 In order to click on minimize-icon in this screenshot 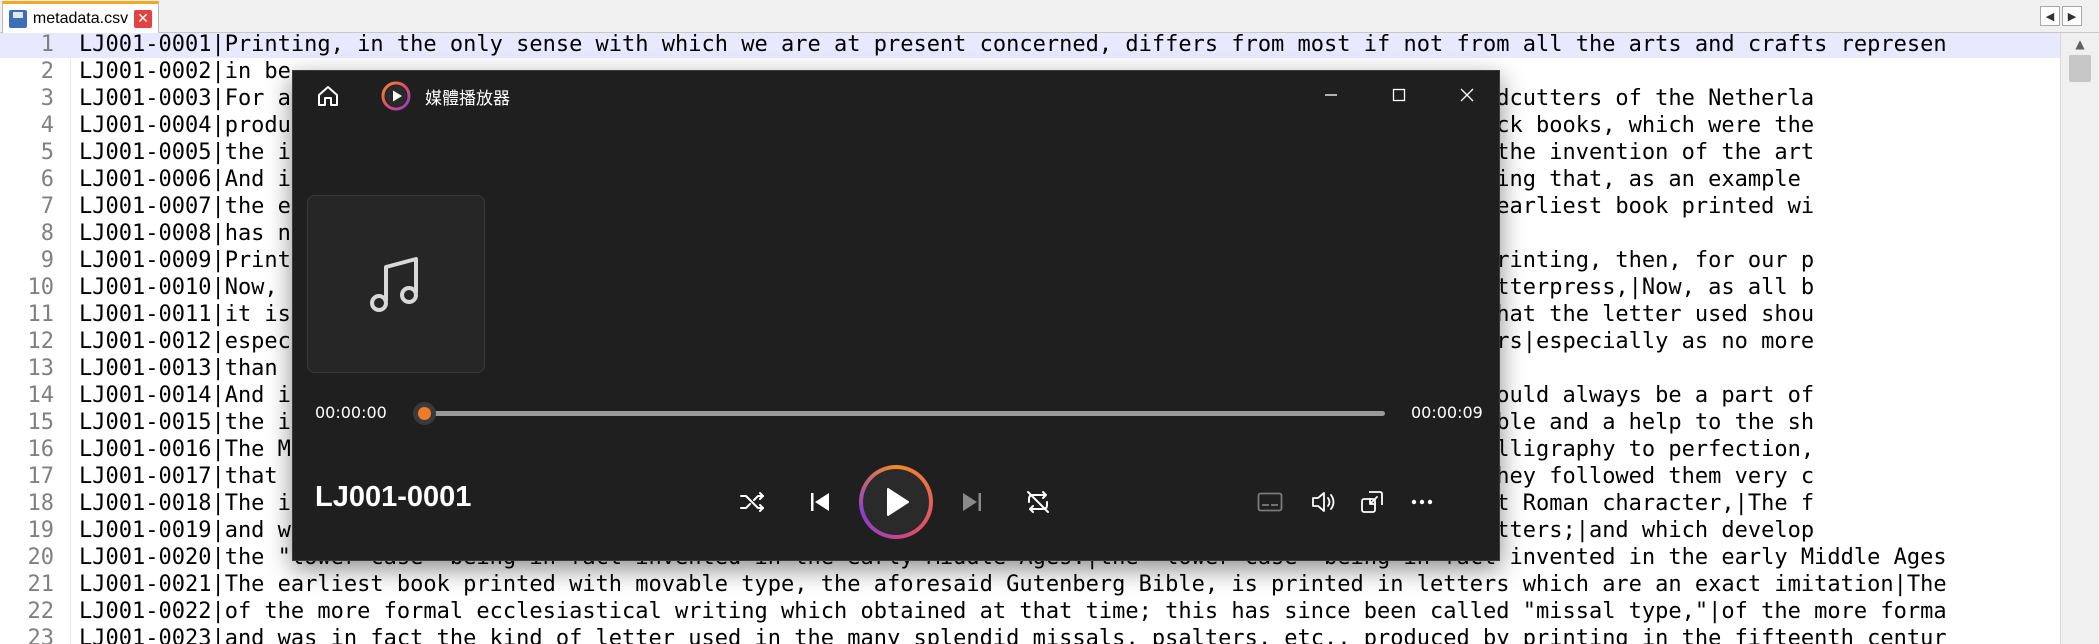, I will do `click(1331, 95)`.